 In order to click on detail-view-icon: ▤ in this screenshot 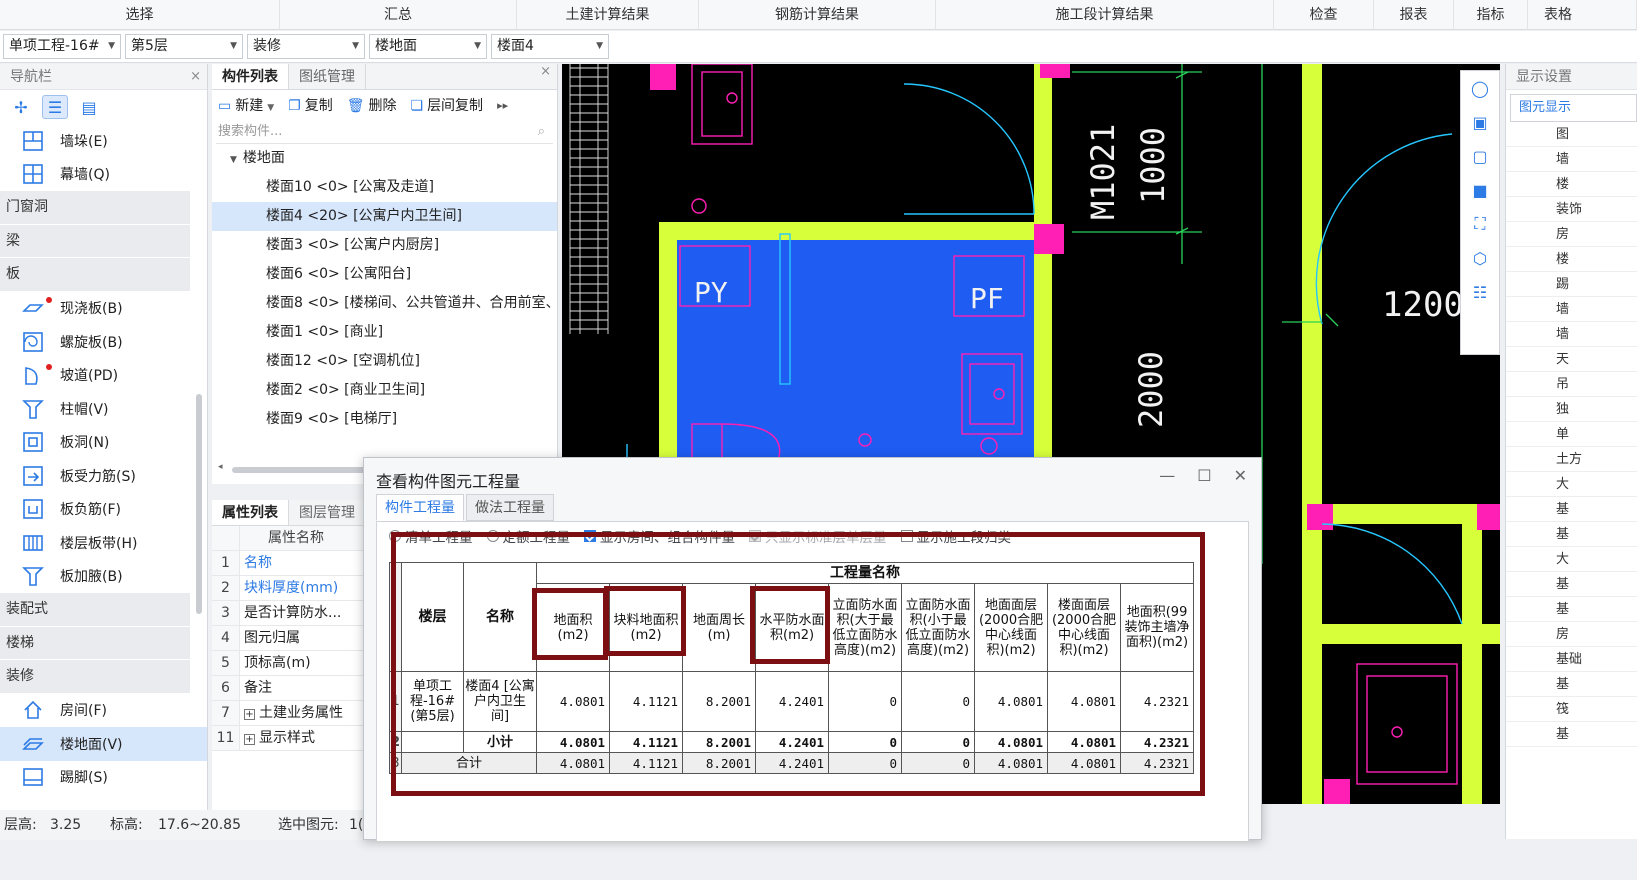, I will do `click(89, 107)`.